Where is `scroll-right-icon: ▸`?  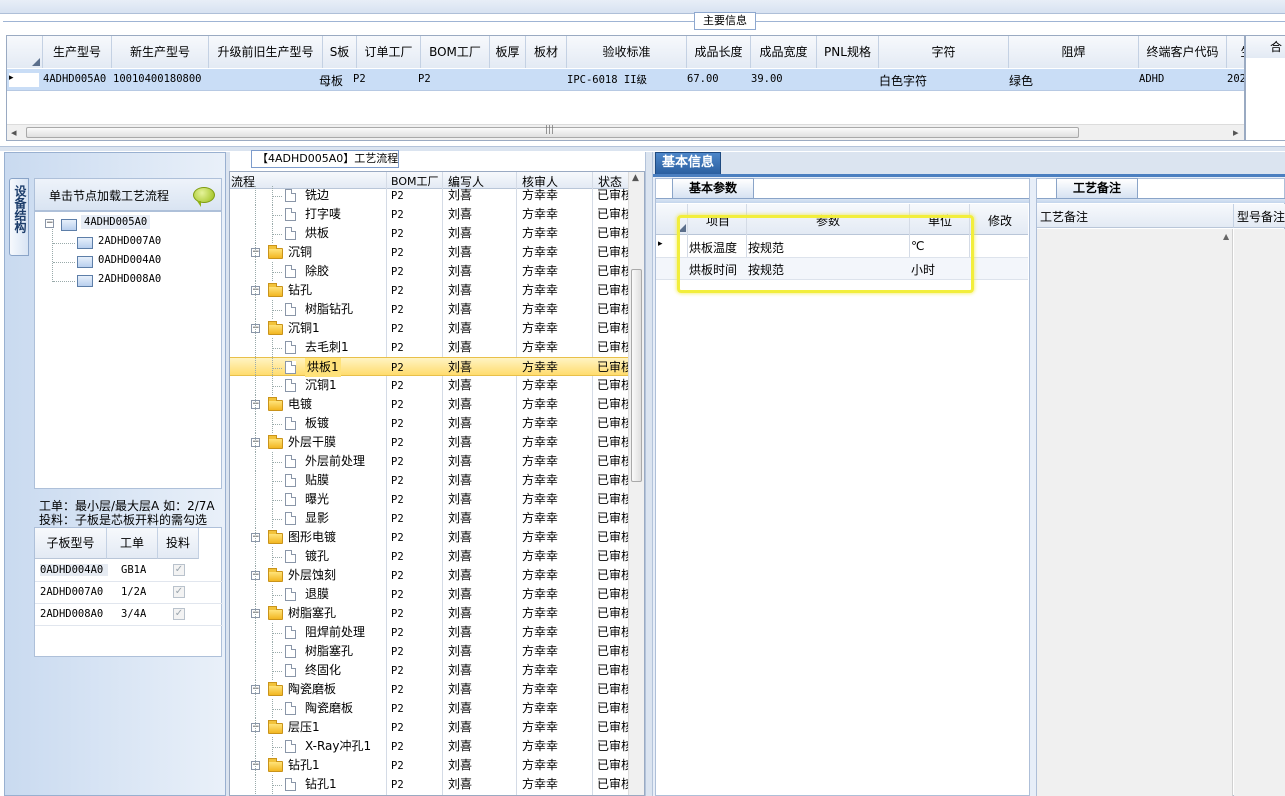
scroll-right-icon: ▸ is located at coordinates (1238, 132).